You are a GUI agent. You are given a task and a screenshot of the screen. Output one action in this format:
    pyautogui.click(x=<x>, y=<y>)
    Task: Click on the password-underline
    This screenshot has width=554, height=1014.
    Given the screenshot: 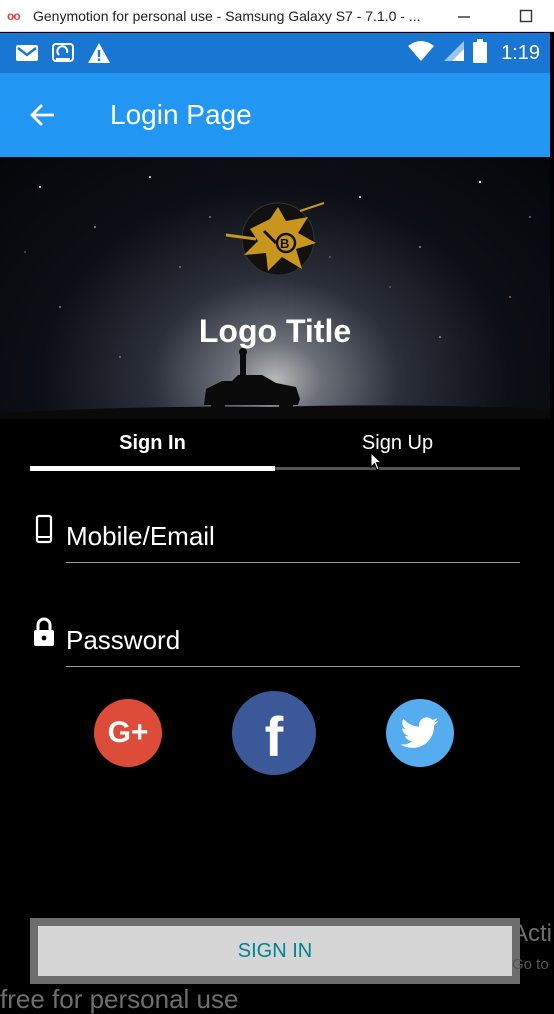 What is the action you would take?
    pyautogui.click(x=293, y=666)
    